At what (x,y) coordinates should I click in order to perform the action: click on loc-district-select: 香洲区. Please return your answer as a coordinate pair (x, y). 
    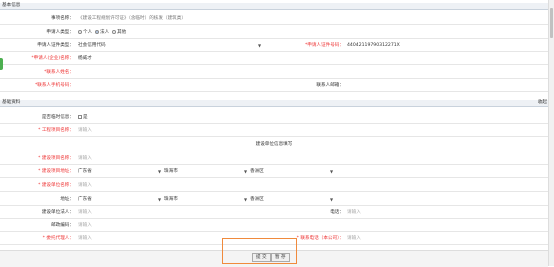
    Looking at the image, I should click on (257, 199).